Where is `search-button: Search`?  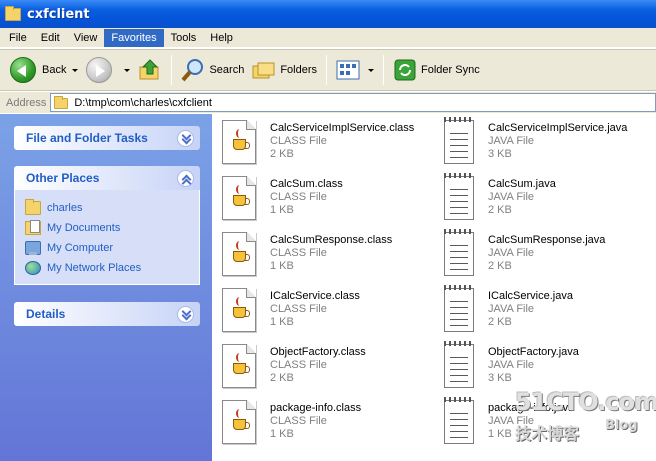 search-button: Search is located at coordinates (212, 70).